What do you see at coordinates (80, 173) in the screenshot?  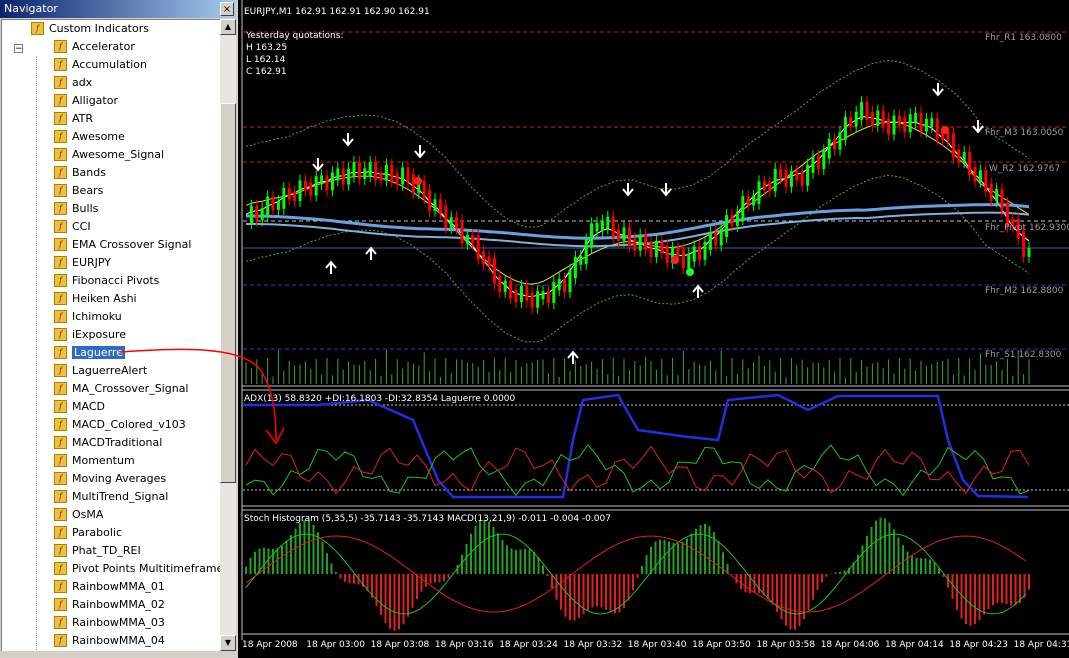 I see `tree-item-indicator: f Bands` at bounding box center [80, 173].